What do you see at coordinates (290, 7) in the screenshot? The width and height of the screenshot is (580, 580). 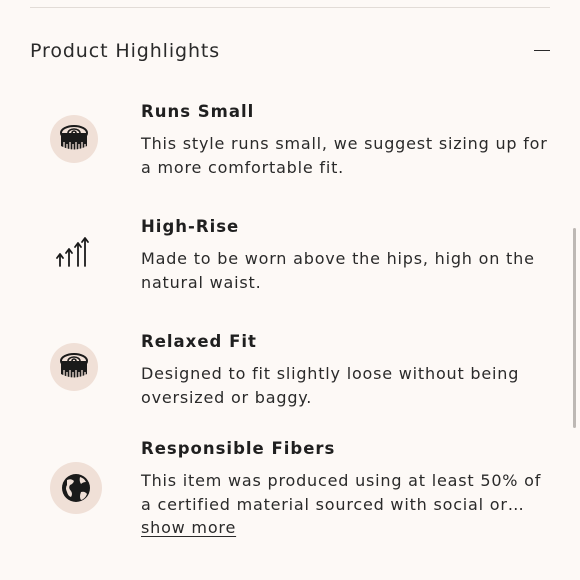 I see `top-divider` at bounding box center [290, 7].